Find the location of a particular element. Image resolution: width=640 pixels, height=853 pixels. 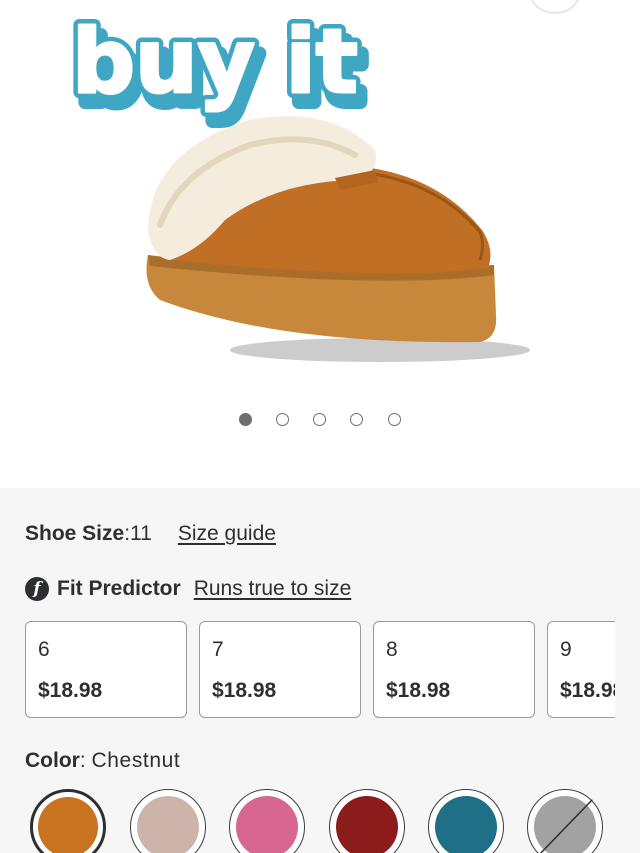

close-button is located at coordinates (555, 7).